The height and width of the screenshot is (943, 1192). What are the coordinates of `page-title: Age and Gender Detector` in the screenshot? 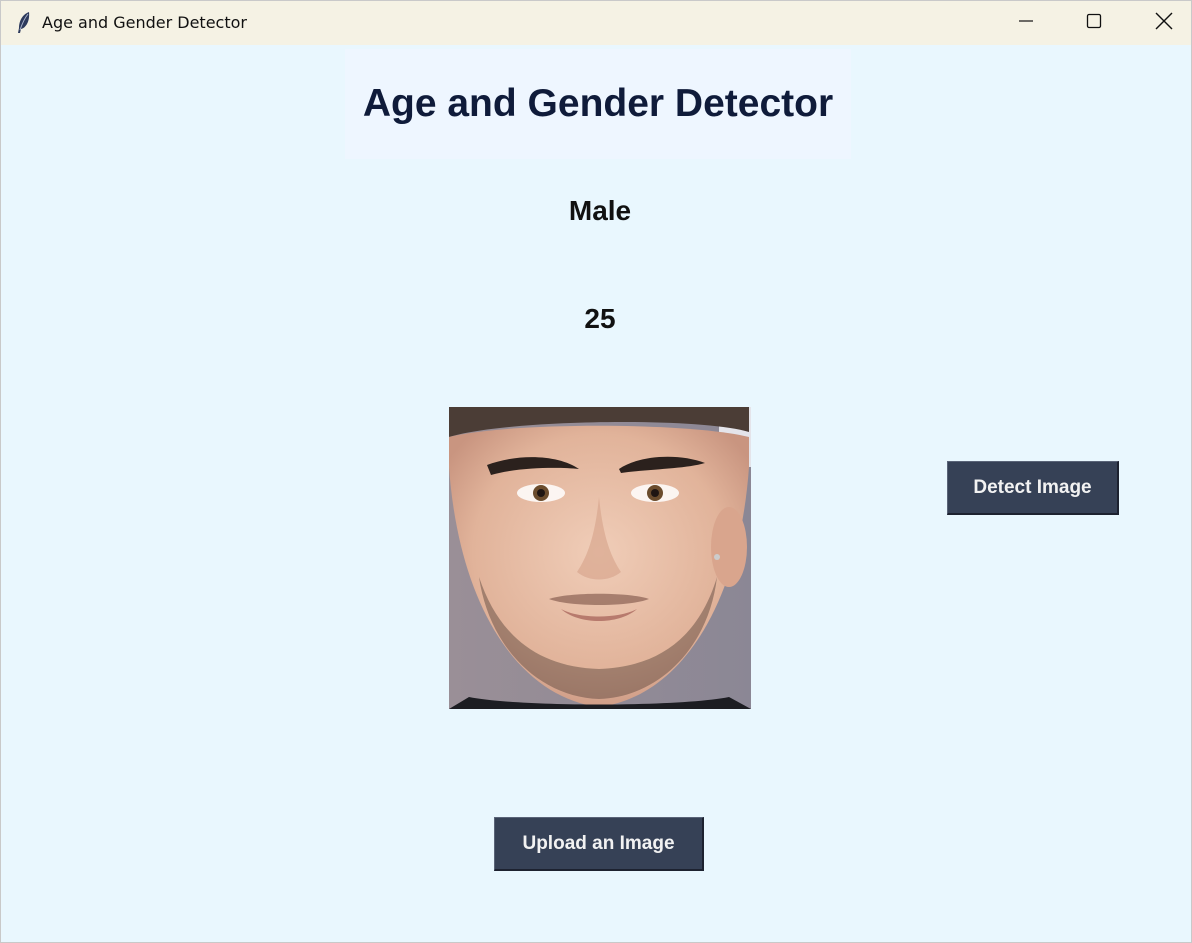 It's located at (598, 103).